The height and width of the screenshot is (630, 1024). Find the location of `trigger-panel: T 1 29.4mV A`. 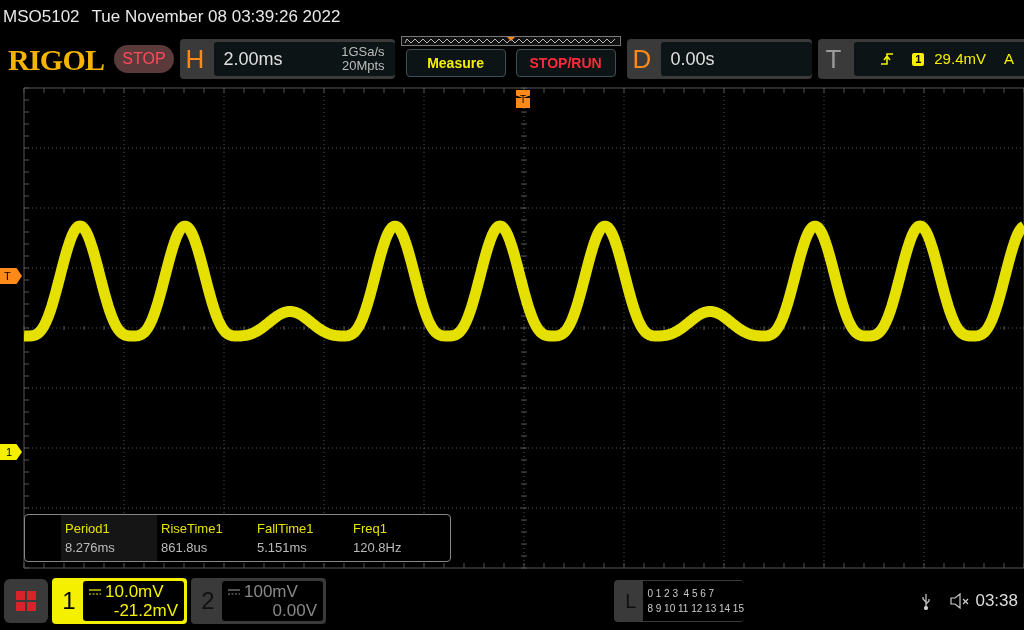

trigger-panel: T 1 29.4mV A is located at coordinates (920, 59).